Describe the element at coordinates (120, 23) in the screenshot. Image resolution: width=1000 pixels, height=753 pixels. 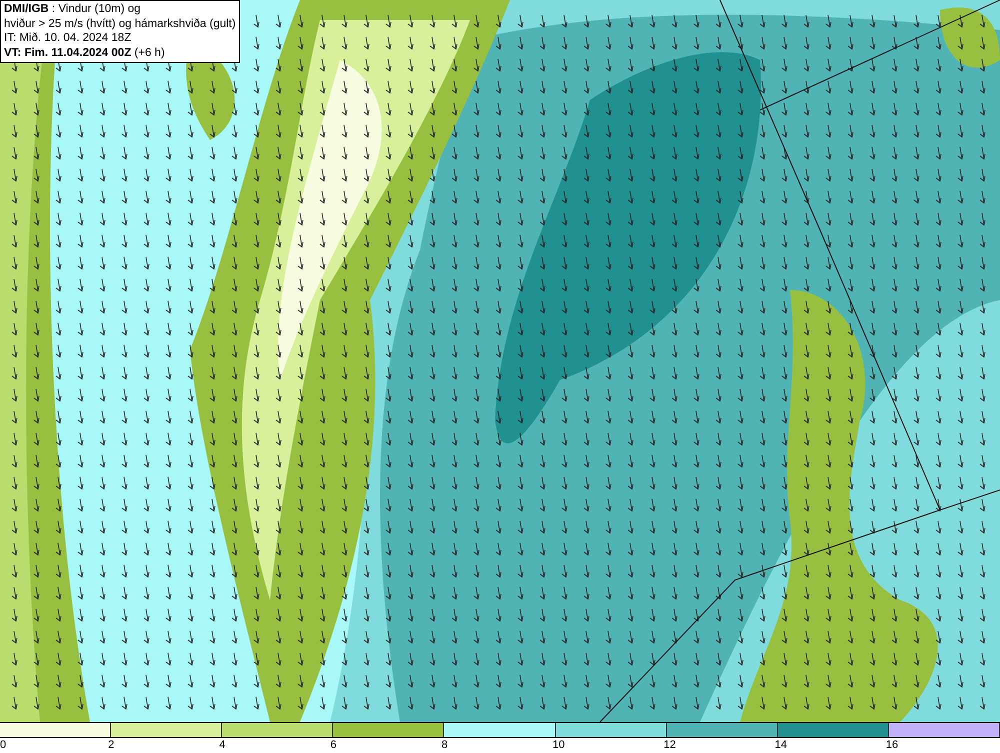
I see `title-line: hviður > 25 m/s (hvítt) og hámarkshviða (gult)` at that location.